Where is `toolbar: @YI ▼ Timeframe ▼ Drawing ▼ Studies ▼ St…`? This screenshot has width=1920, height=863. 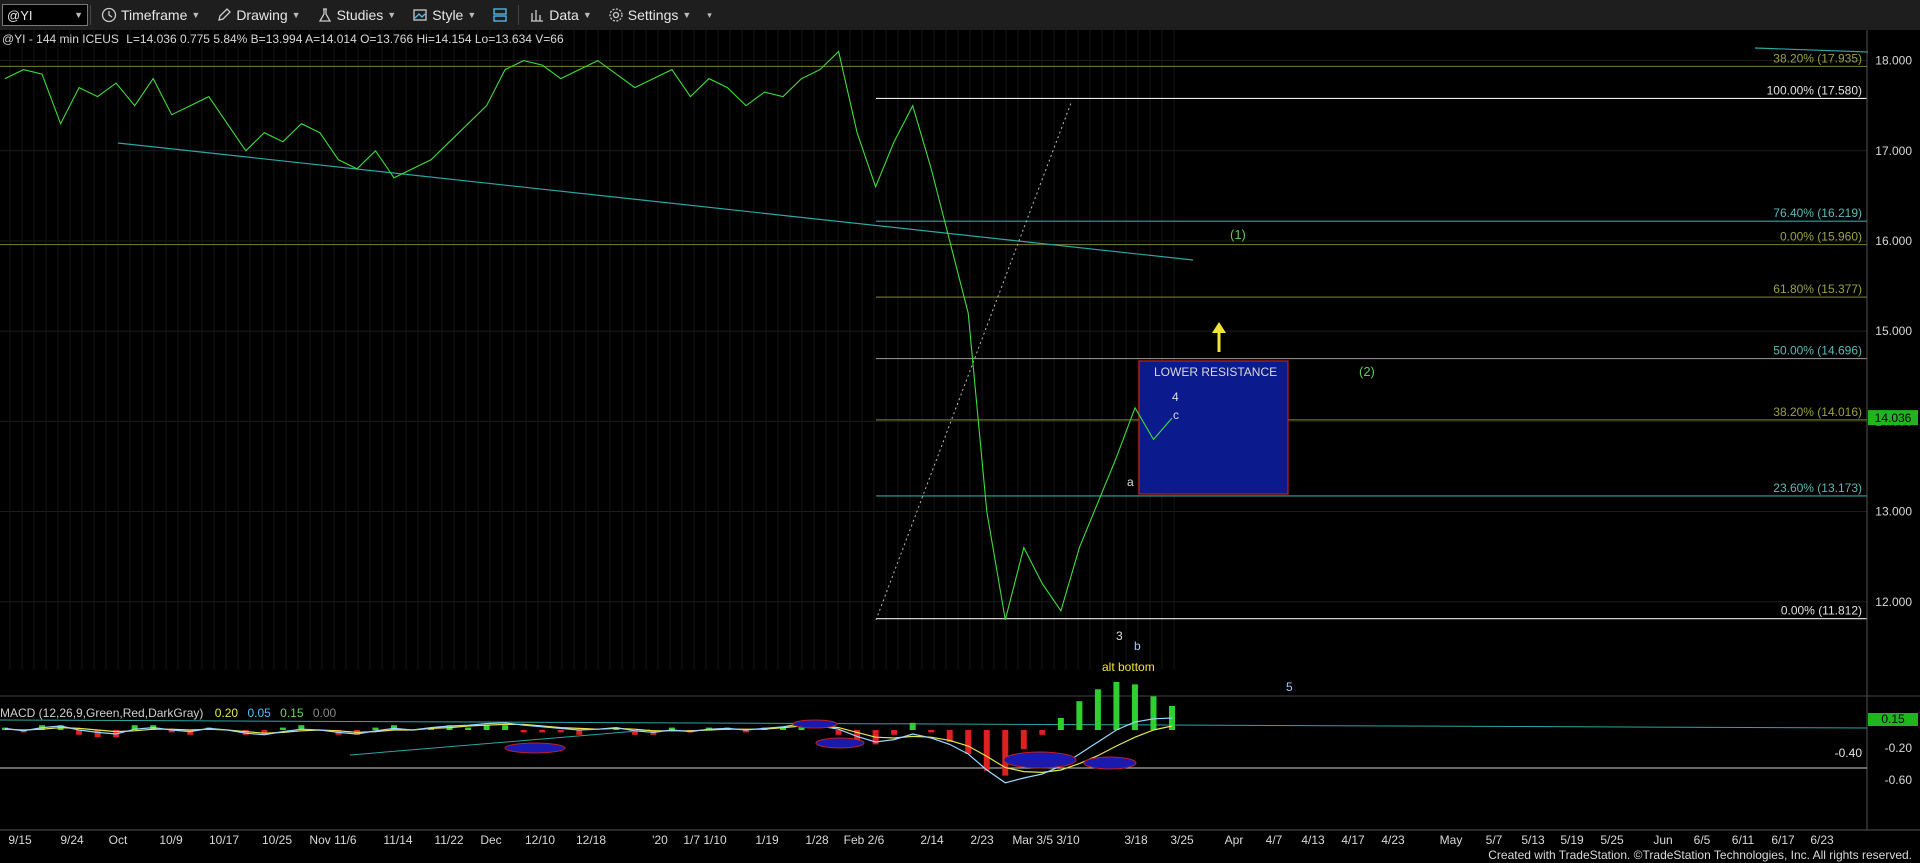
toolbar: @YI ▼ Timeframe ▼ Drawing ▼ Studies ▼ St… is located at coordinates (960, 15).